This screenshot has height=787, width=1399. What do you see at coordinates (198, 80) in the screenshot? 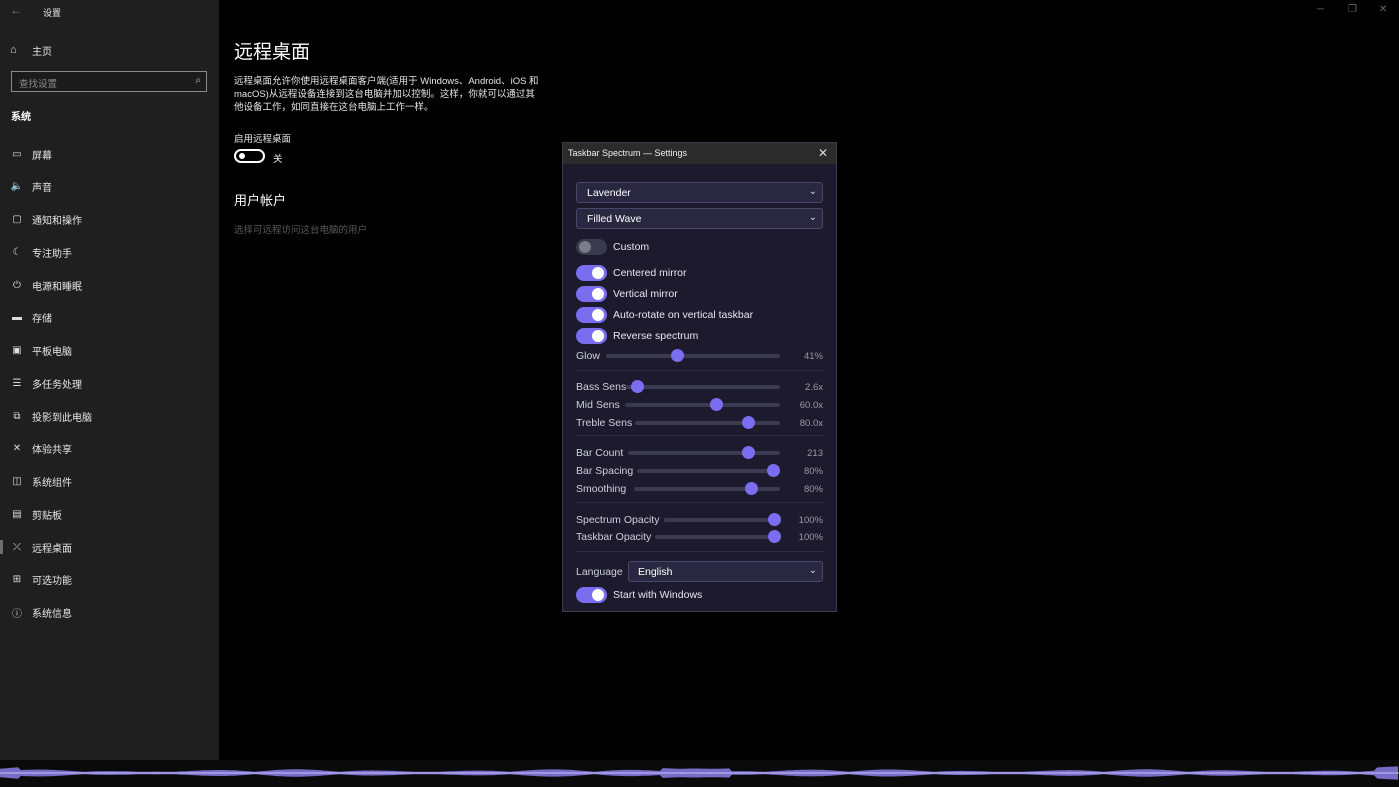
I see `search-icon: ⌕` at bounding box center [198, 80].